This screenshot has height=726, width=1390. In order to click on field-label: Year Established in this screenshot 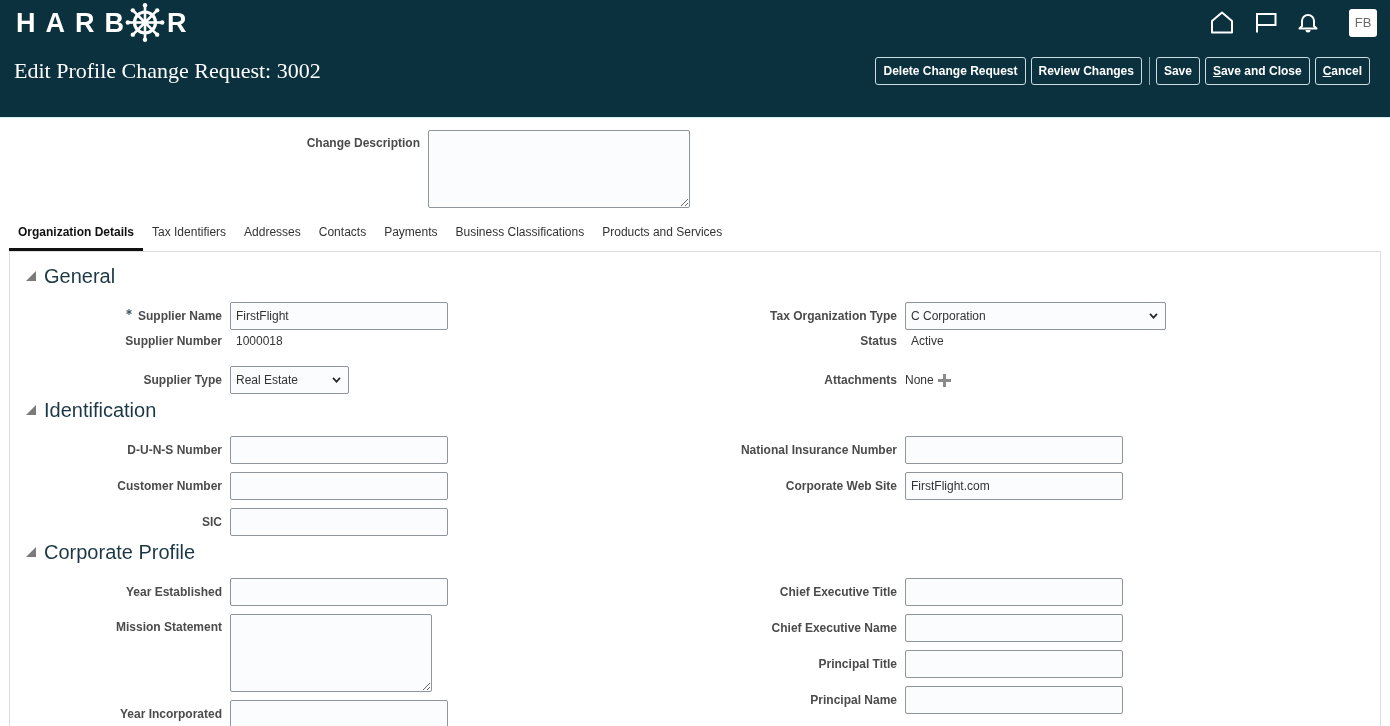, I will do `click(173, 592)`.